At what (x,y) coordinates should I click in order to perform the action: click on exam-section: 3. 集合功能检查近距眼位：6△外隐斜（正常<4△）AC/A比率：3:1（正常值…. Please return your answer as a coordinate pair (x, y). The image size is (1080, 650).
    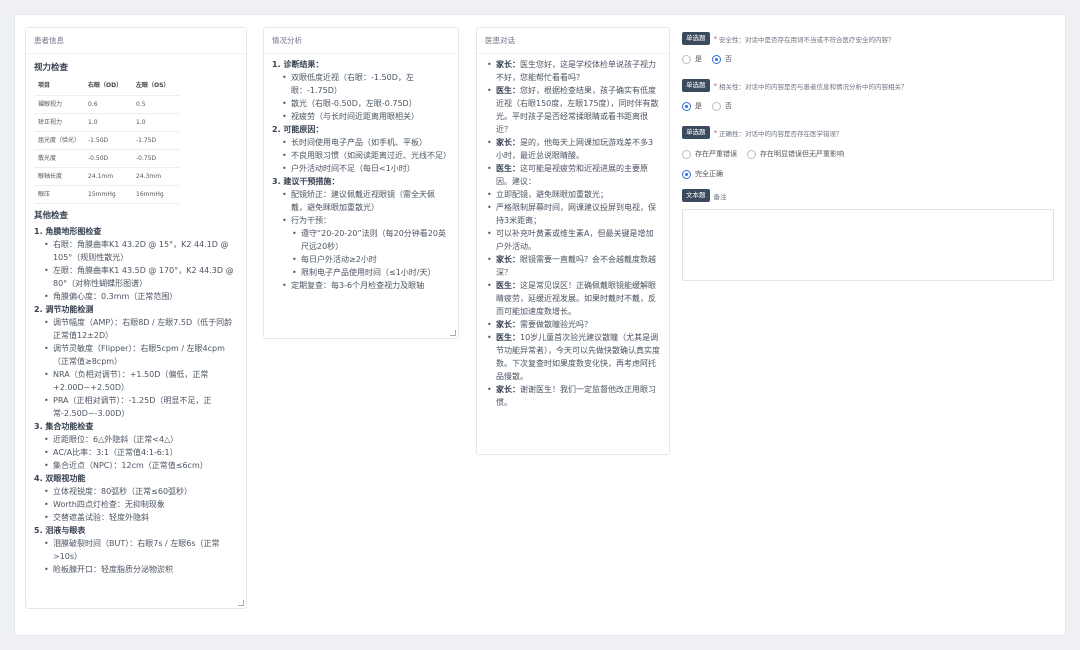
    Looking at the image, I should click on (136, 446).